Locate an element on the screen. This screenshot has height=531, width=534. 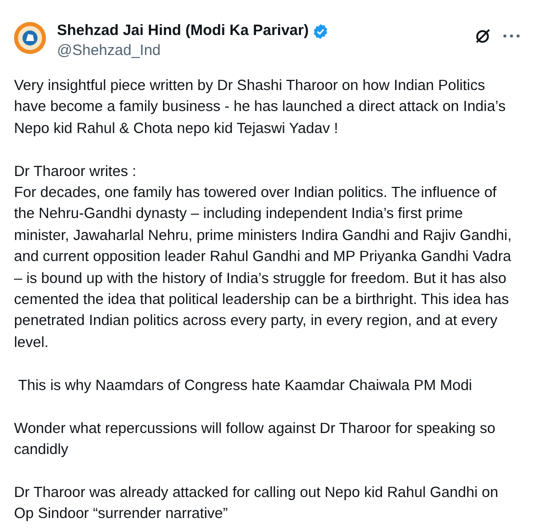
author-handle: @Shehzad_Ind is located at coordinates (265, 51).